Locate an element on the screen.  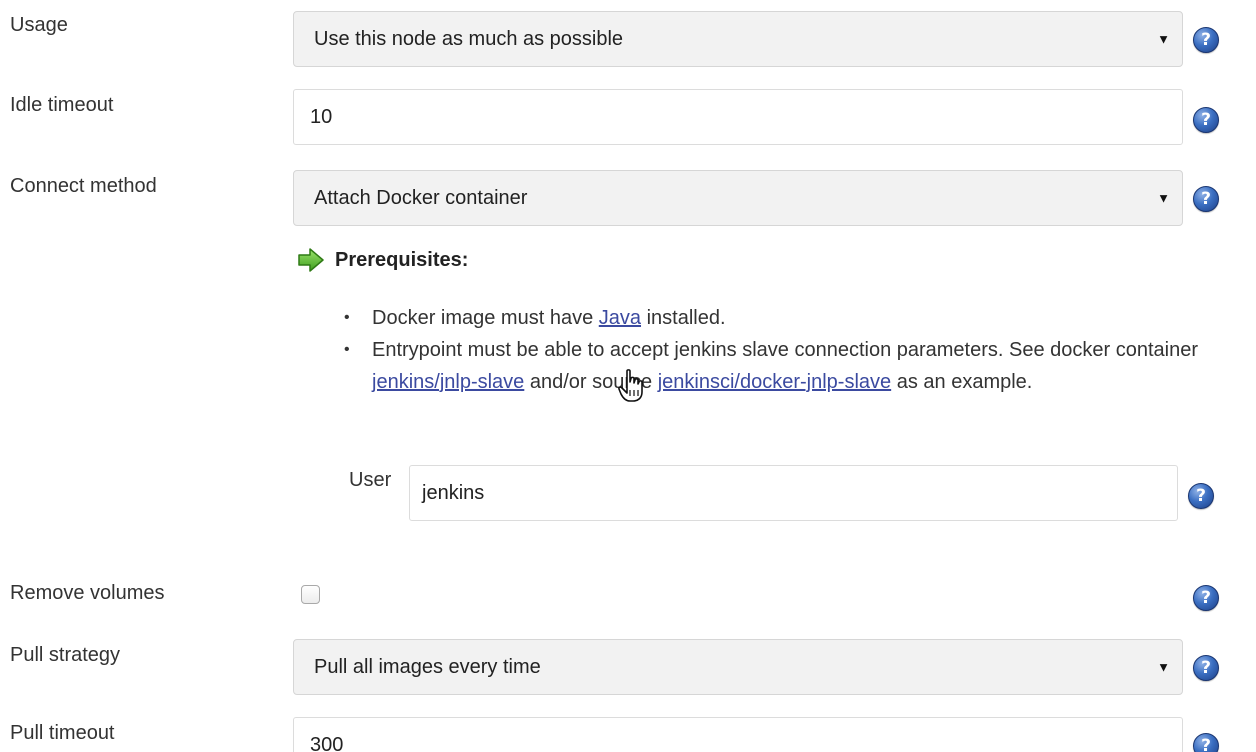
connect-method-select: Attach Docker container ▼ is located at coordinates (738, 198).